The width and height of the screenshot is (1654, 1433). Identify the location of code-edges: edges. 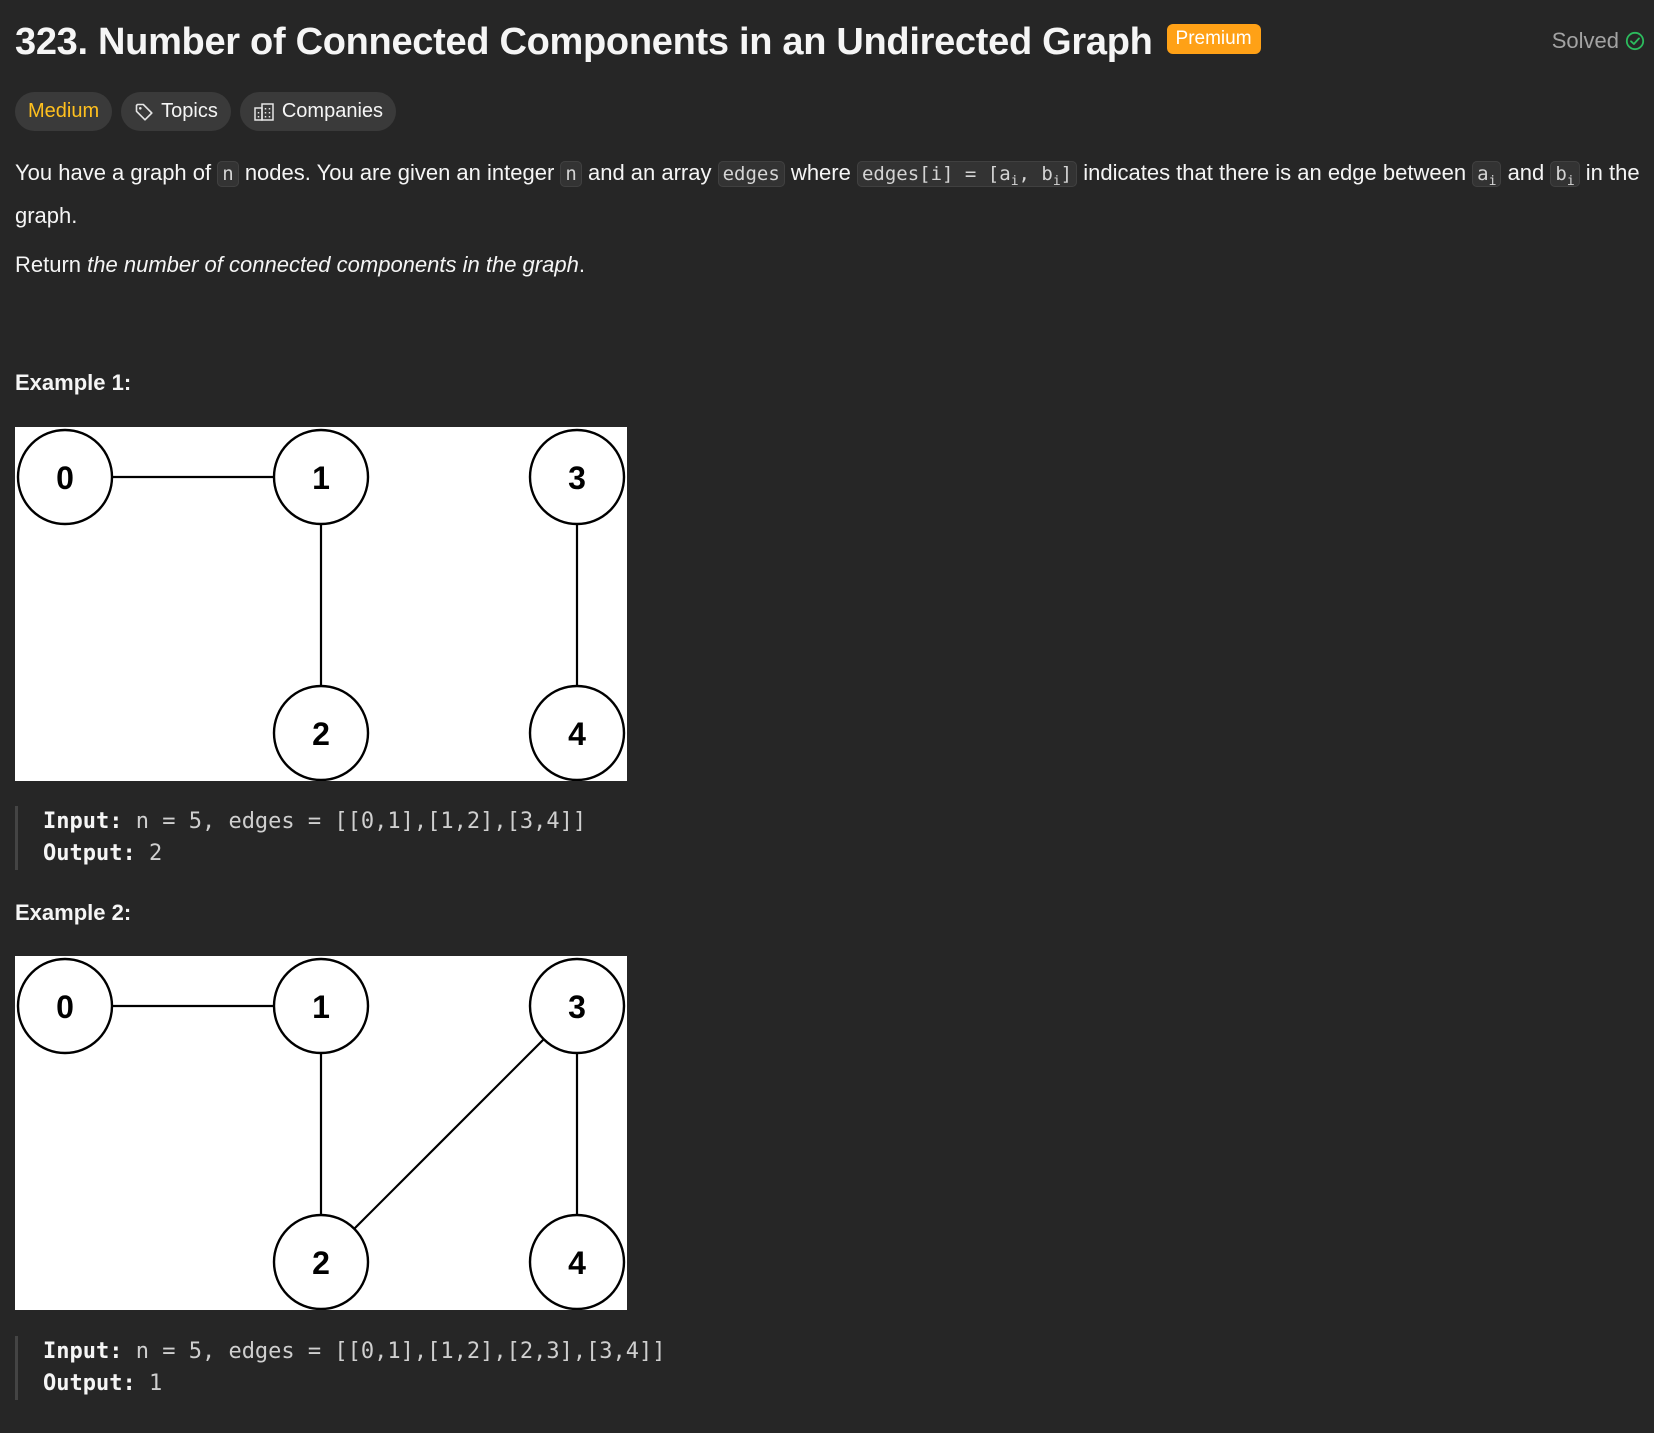
(751, 174).